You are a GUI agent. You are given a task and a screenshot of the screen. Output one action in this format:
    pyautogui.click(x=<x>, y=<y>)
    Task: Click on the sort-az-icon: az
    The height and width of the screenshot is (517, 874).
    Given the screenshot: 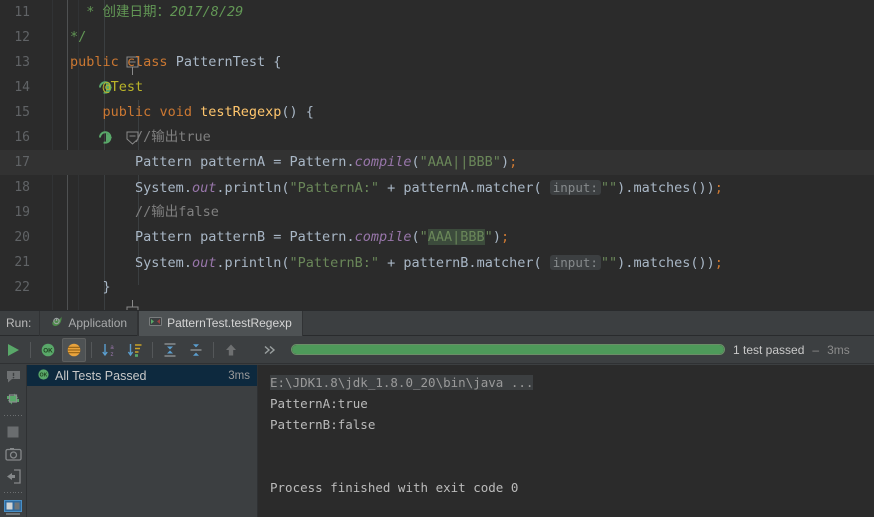 What is the action you would take?
    pyautogui.click(x=108, y=350)
    